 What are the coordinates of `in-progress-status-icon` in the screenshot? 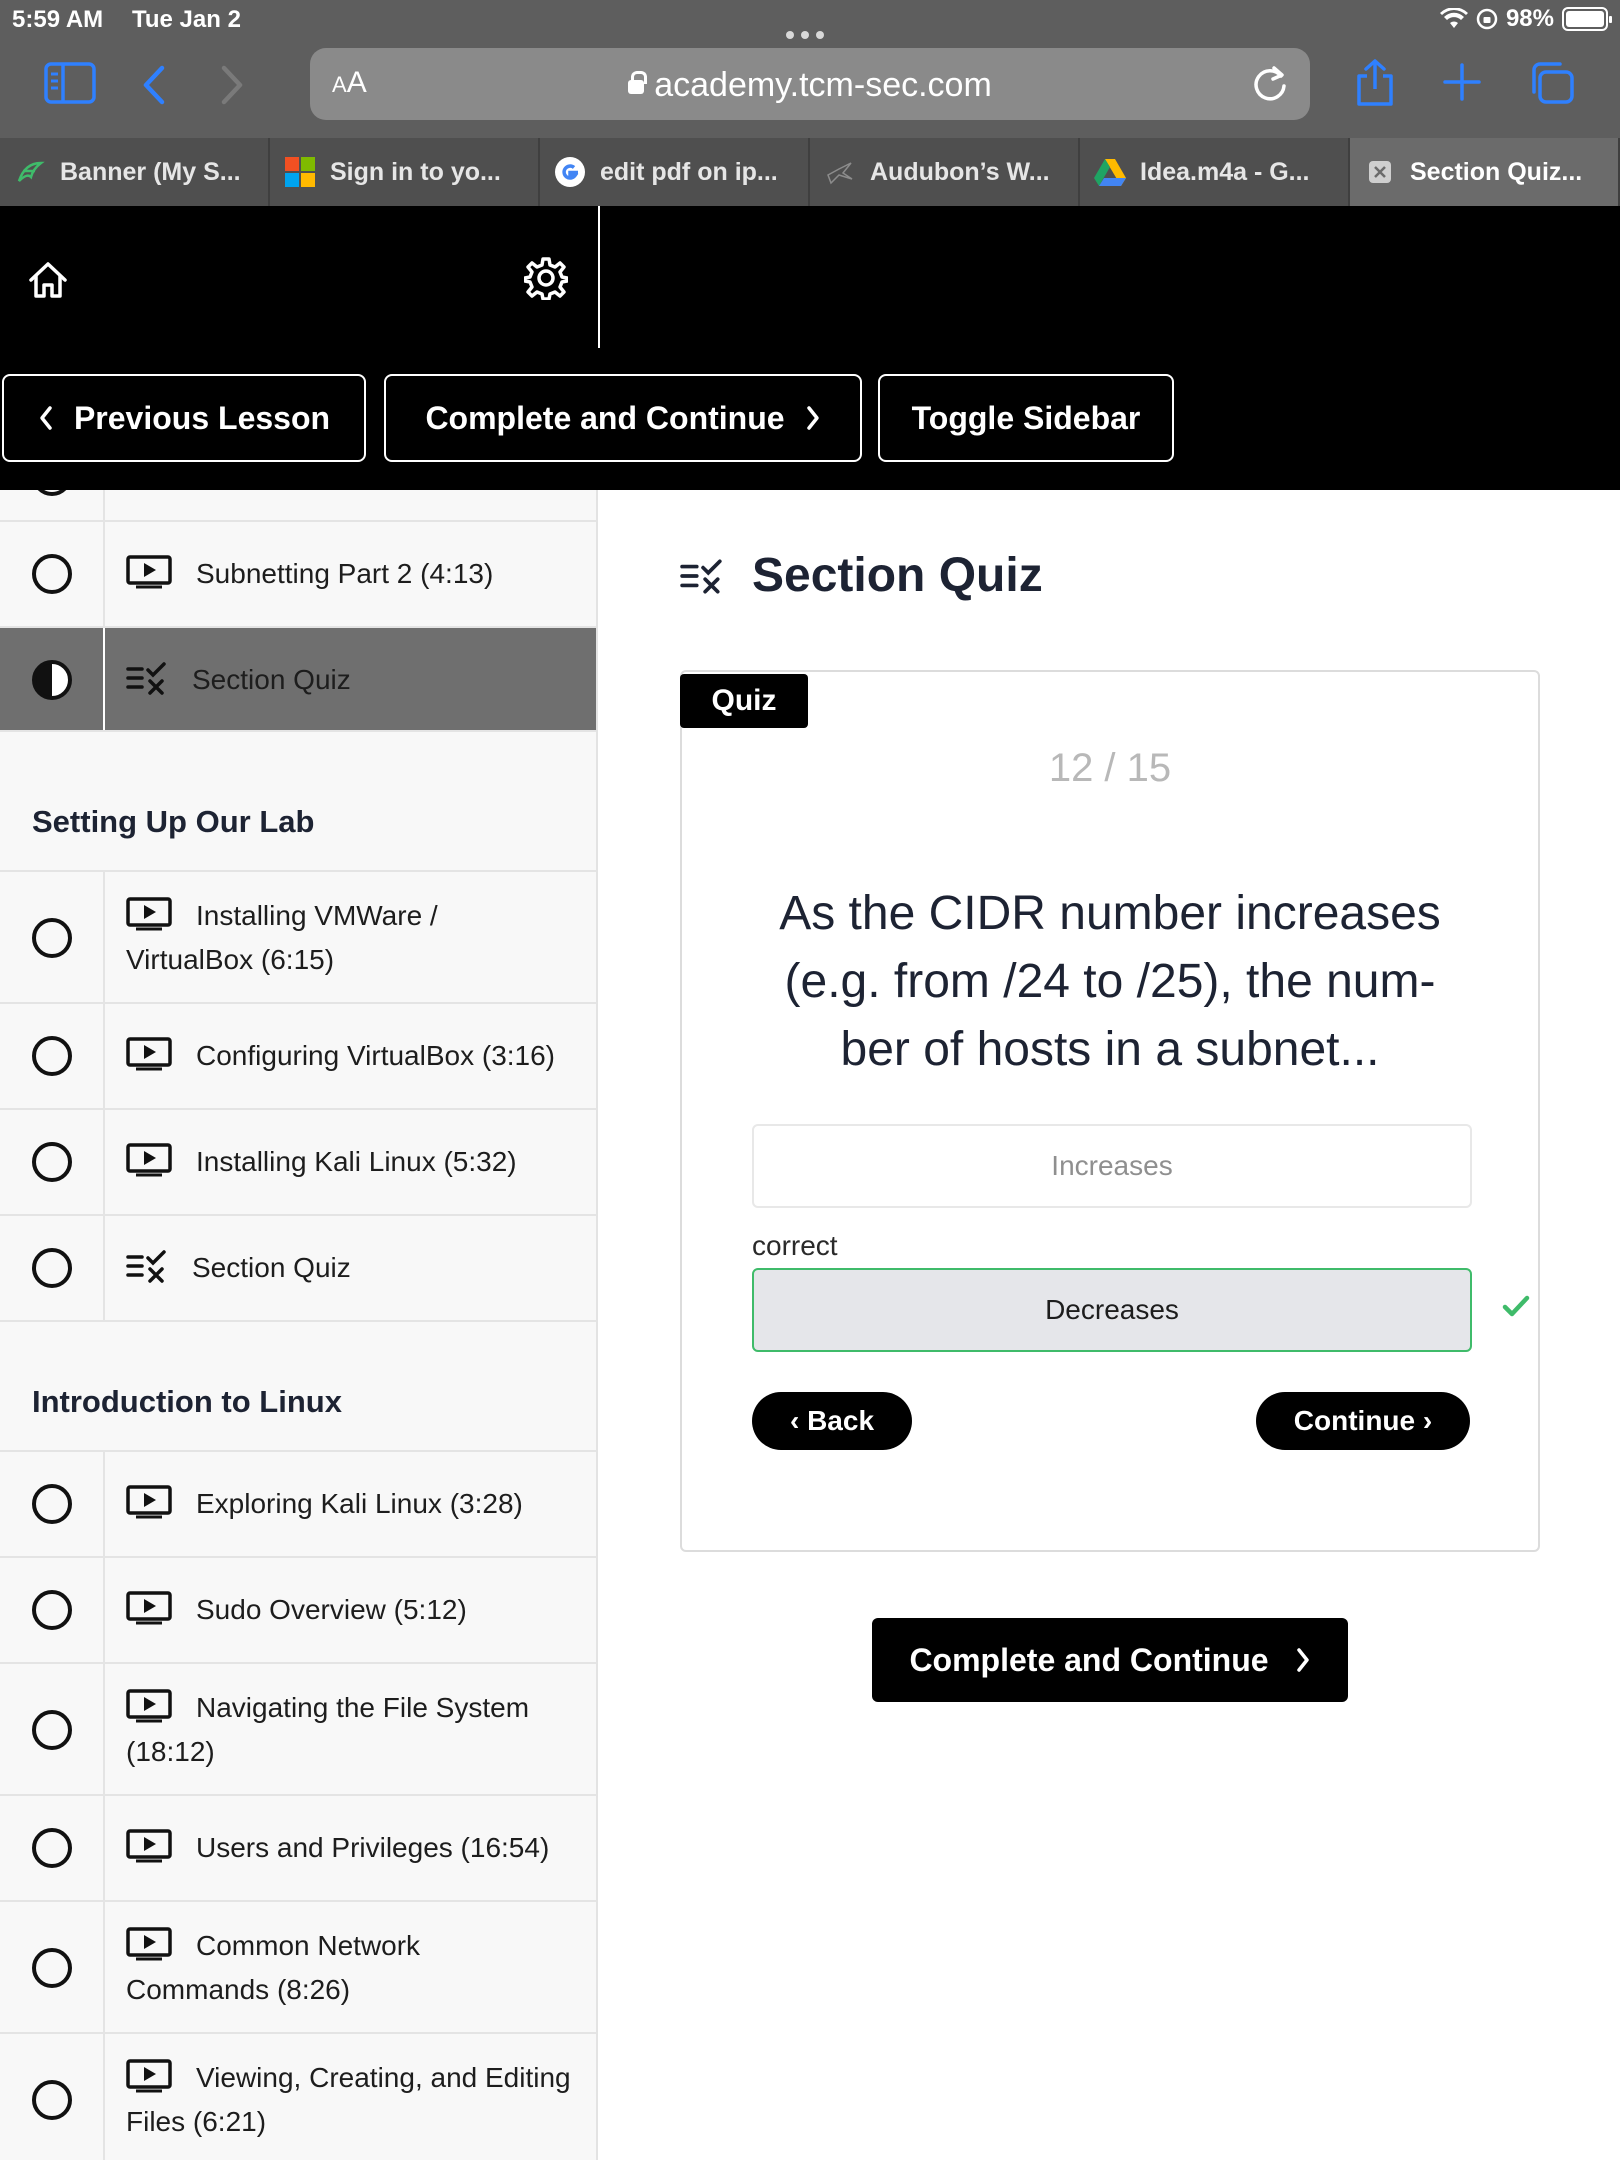 It's located at (52, 680).